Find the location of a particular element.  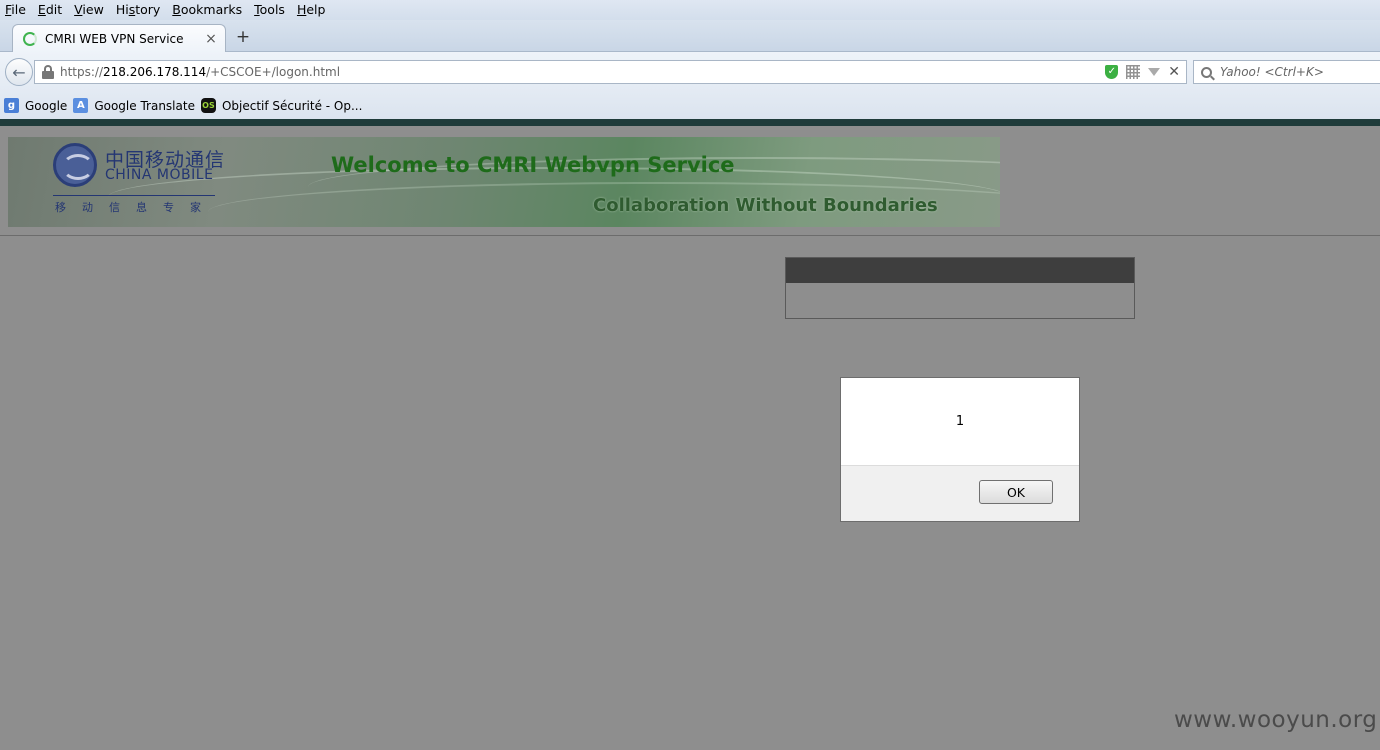

tab-cmri-vpn: CMRI WEB VPN Service × is located at coordinates (119, 38).